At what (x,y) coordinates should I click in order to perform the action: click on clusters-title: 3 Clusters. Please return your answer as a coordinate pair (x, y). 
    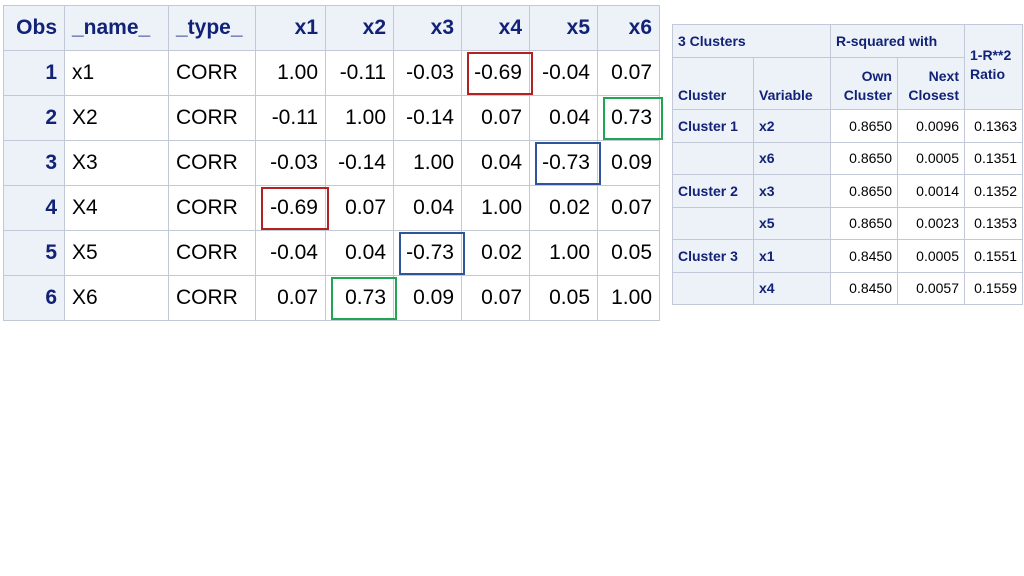
    Looking at the image, I should click on (751, 41).